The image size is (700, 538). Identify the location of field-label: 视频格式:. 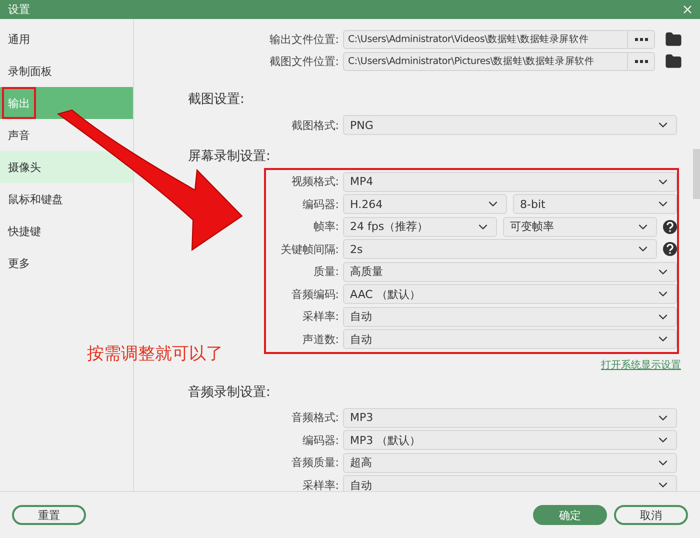
(315, 182).